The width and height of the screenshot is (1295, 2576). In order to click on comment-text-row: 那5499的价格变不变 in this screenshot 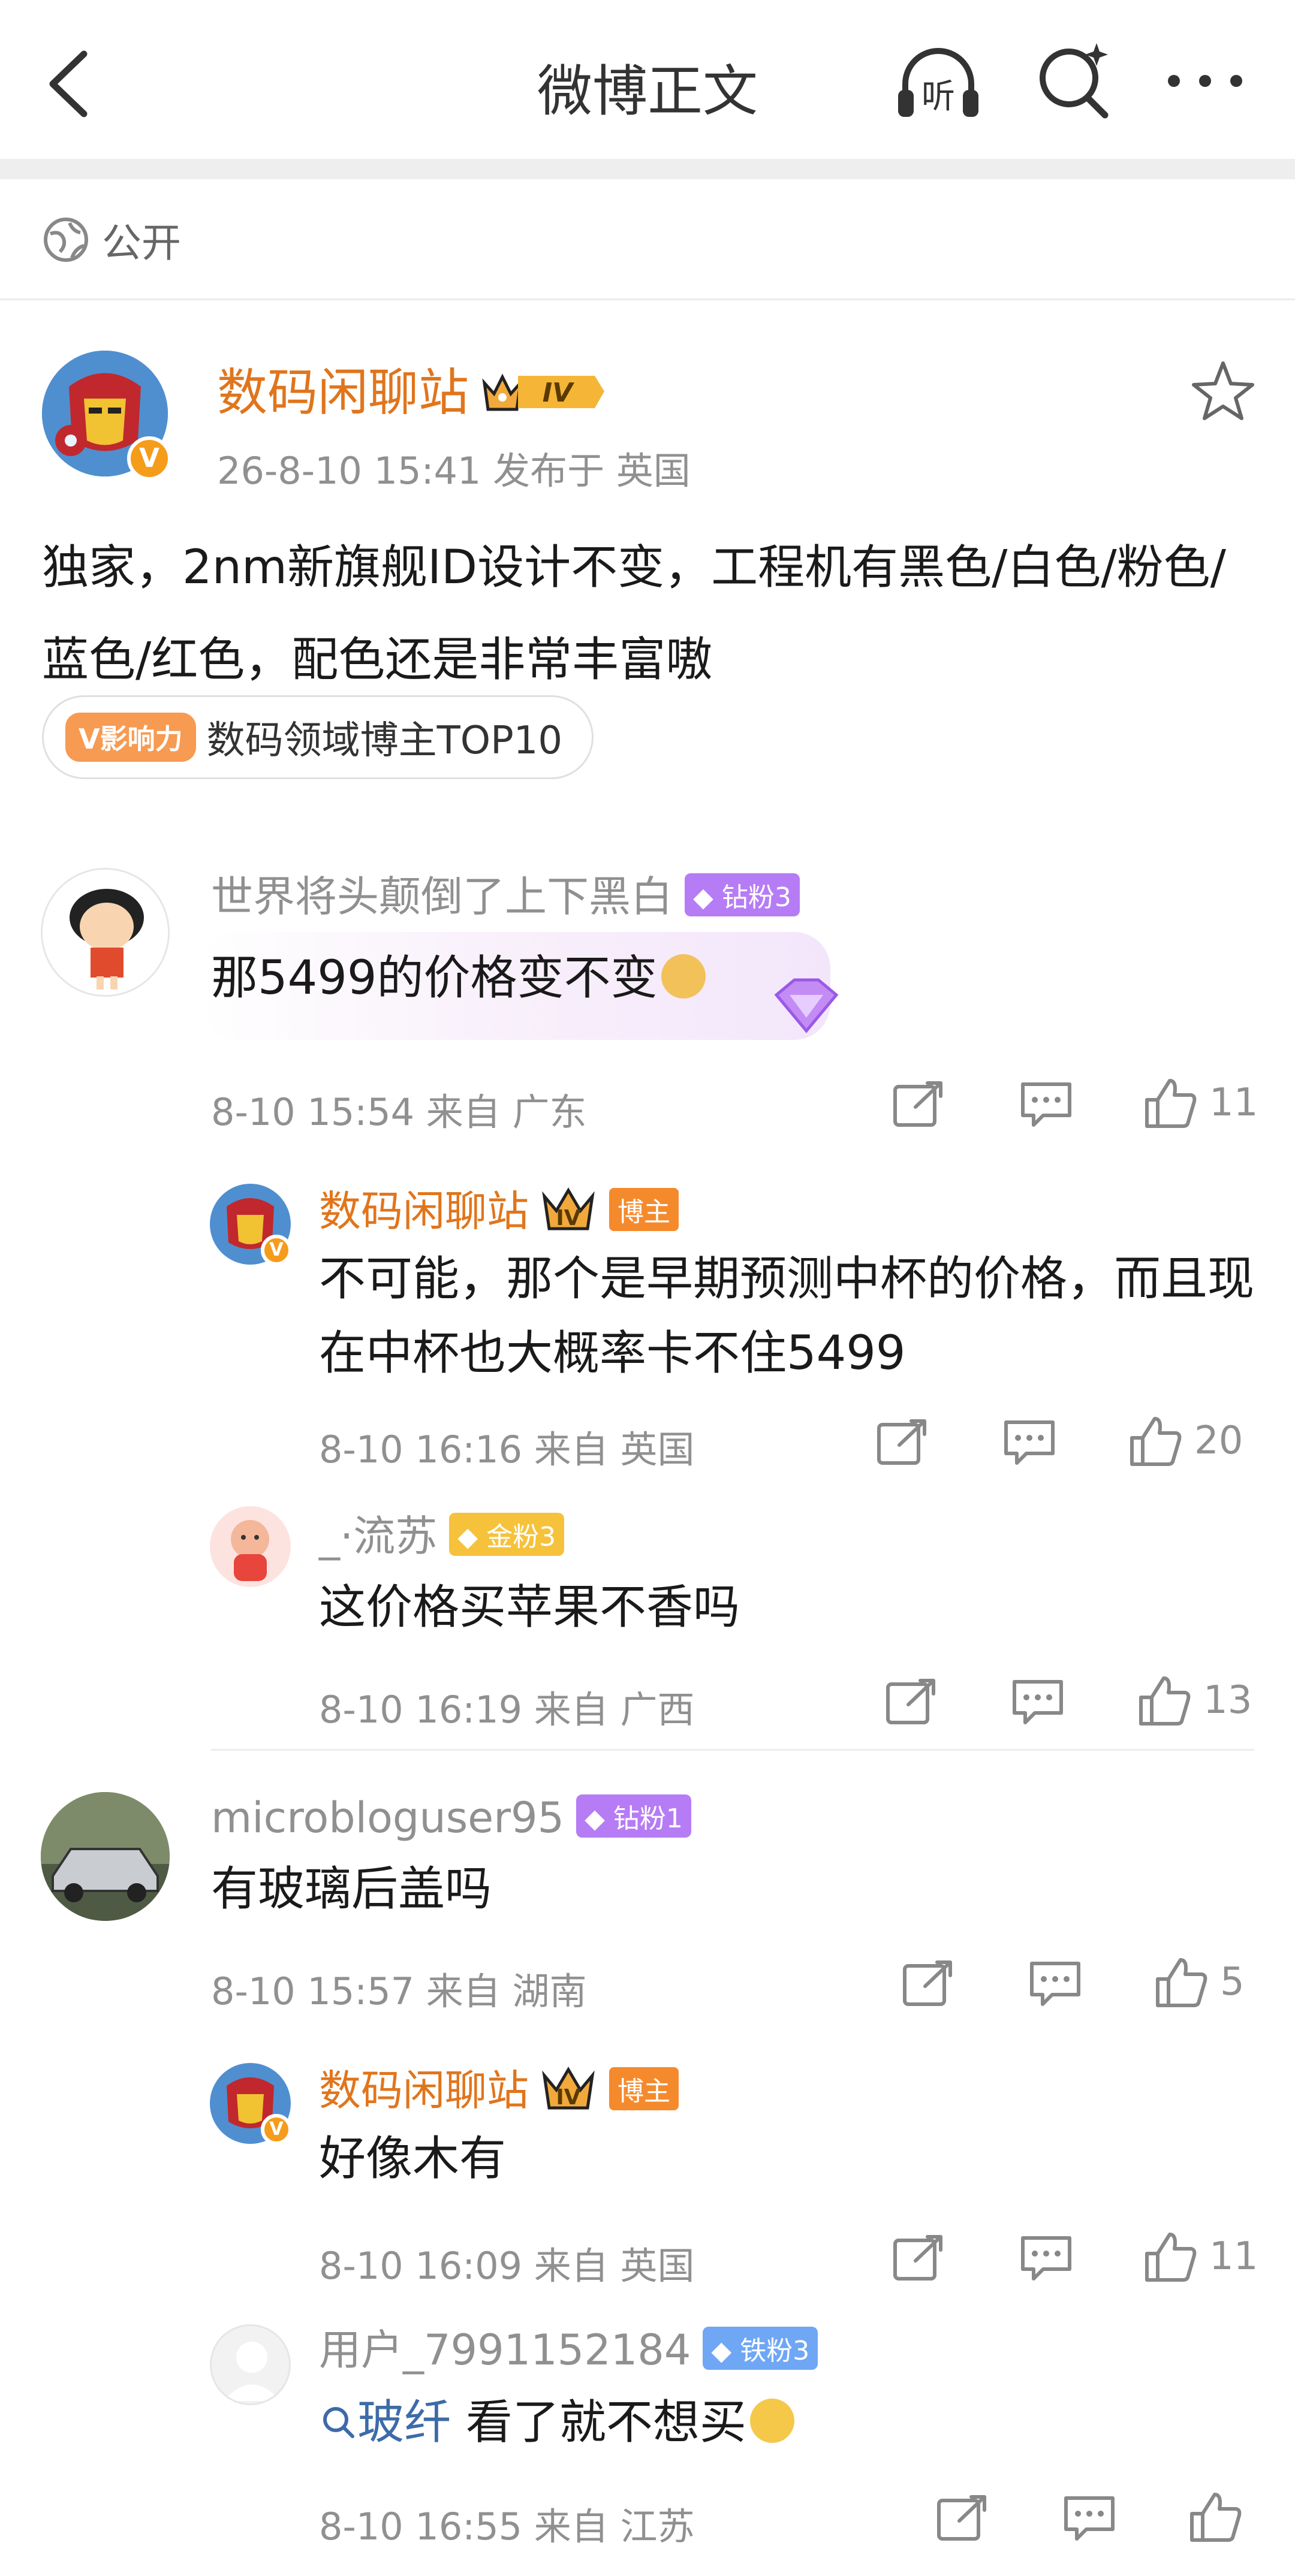, I will do `click(459, 978)`.